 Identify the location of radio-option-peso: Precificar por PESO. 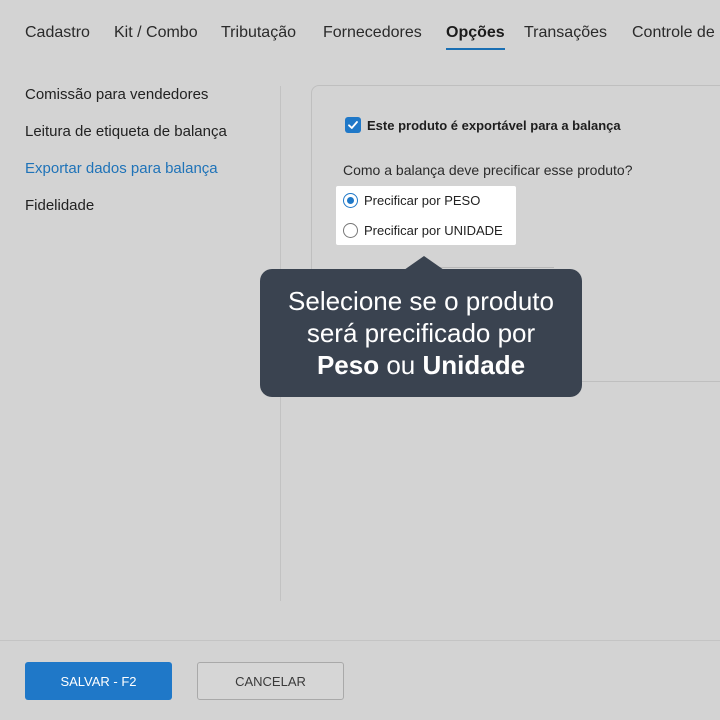
(411, 200).